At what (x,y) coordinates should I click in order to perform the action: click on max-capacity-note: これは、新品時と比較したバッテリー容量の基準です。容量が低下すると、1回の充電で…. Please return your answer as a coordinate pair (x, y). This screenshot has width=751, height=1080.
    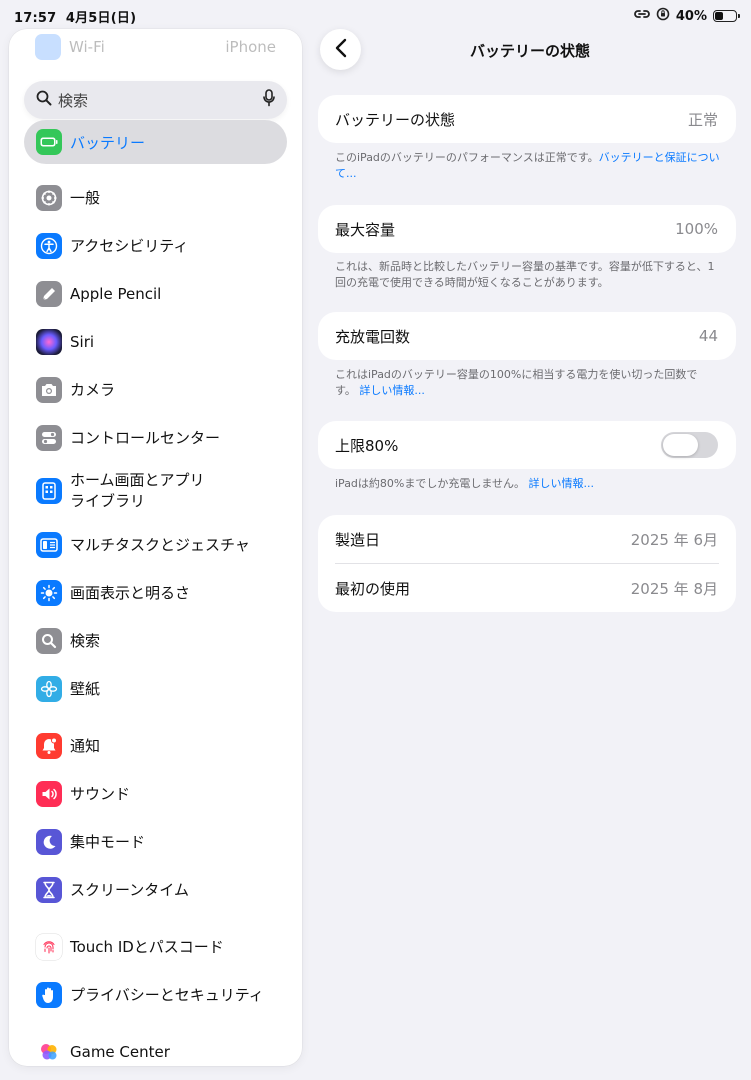
    Looking at the image, I should click on (530, 275).